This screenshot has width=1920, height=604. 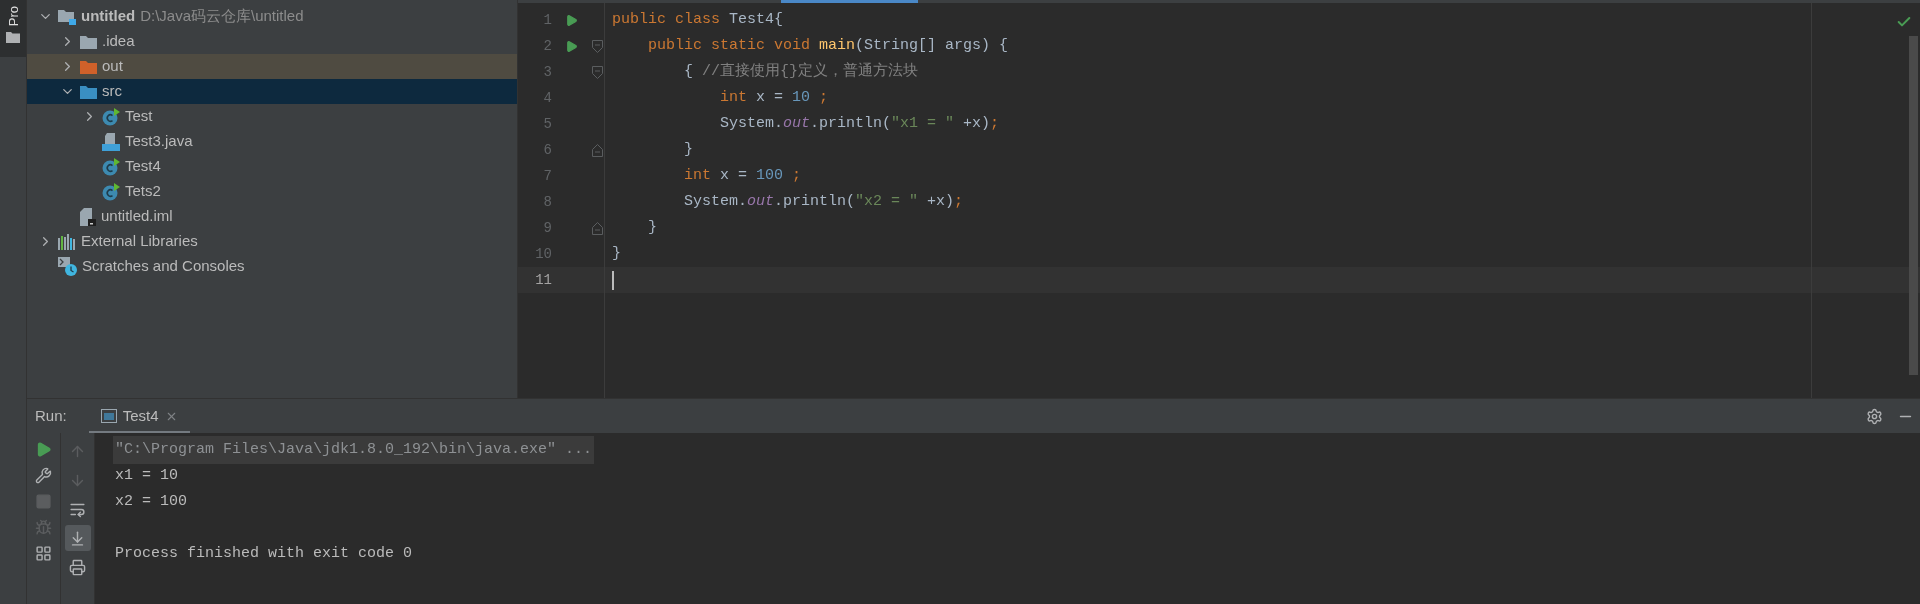 What do you see at coordinates (547, 98) in the screenshot?
I see `line-number: 4` at bounding box center [547, 98].